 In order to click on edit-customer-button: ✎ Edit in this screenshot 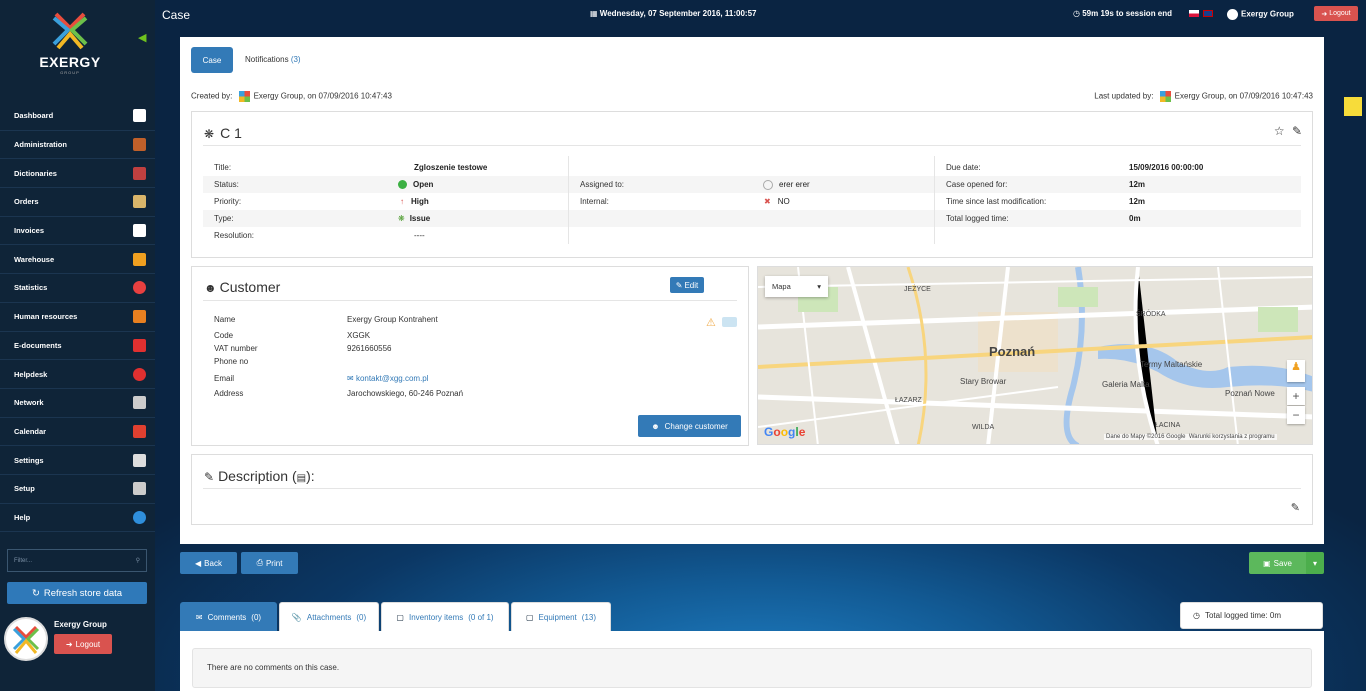, I will do `click(687, 285)`.